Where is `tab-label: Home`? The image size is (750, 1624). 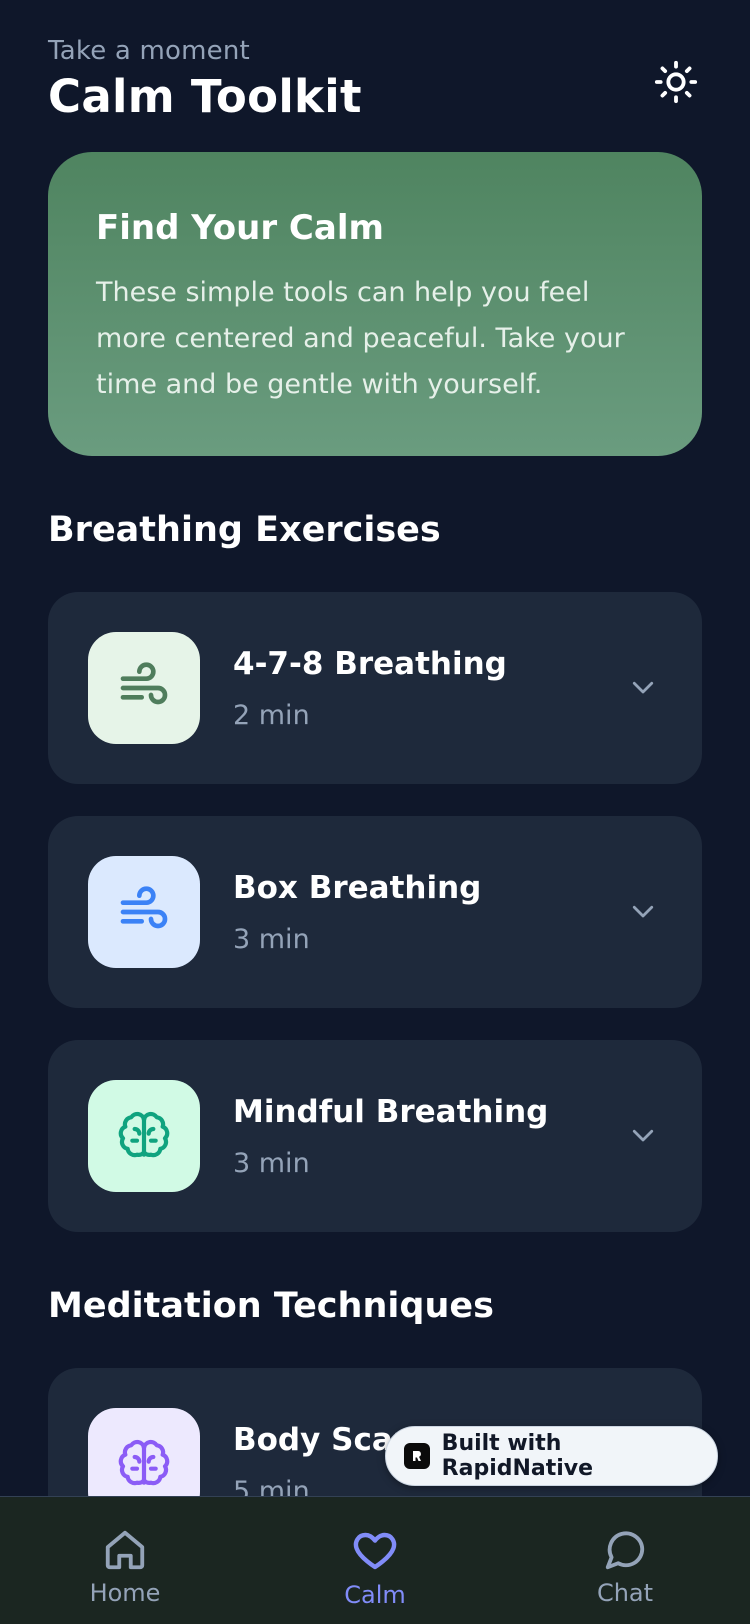 tab-label: Home is located at coordinates (125, 1593).